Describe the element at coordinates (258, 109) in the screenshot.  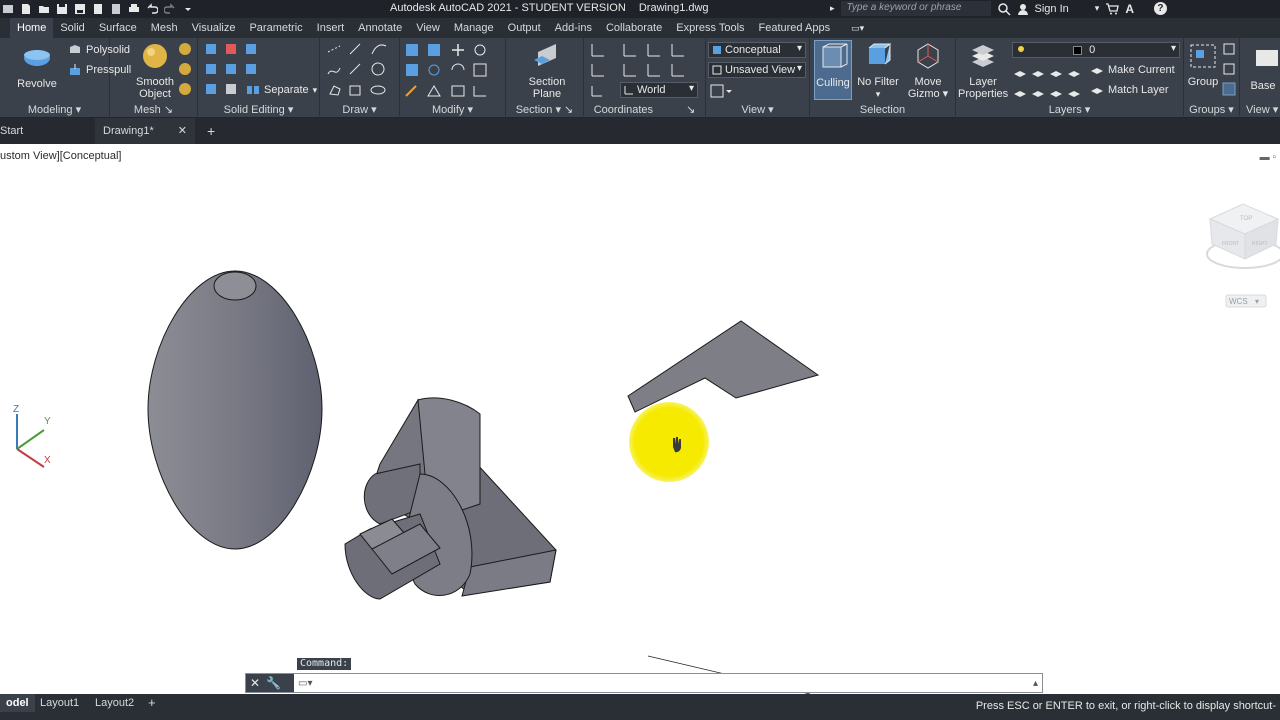
I see `panel-title-solid-editing: Solid Editing ▾` at that location.